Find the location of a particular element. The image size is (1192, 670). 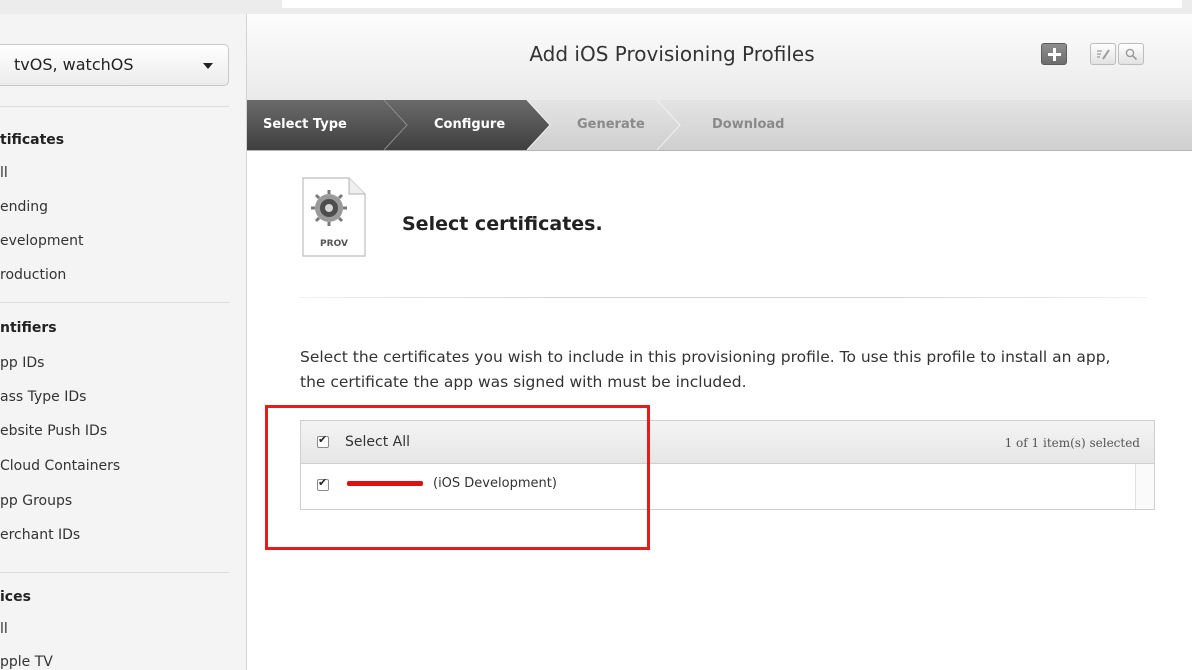

provisioning-file-icon: PROV is located at coordinates (334, 217).